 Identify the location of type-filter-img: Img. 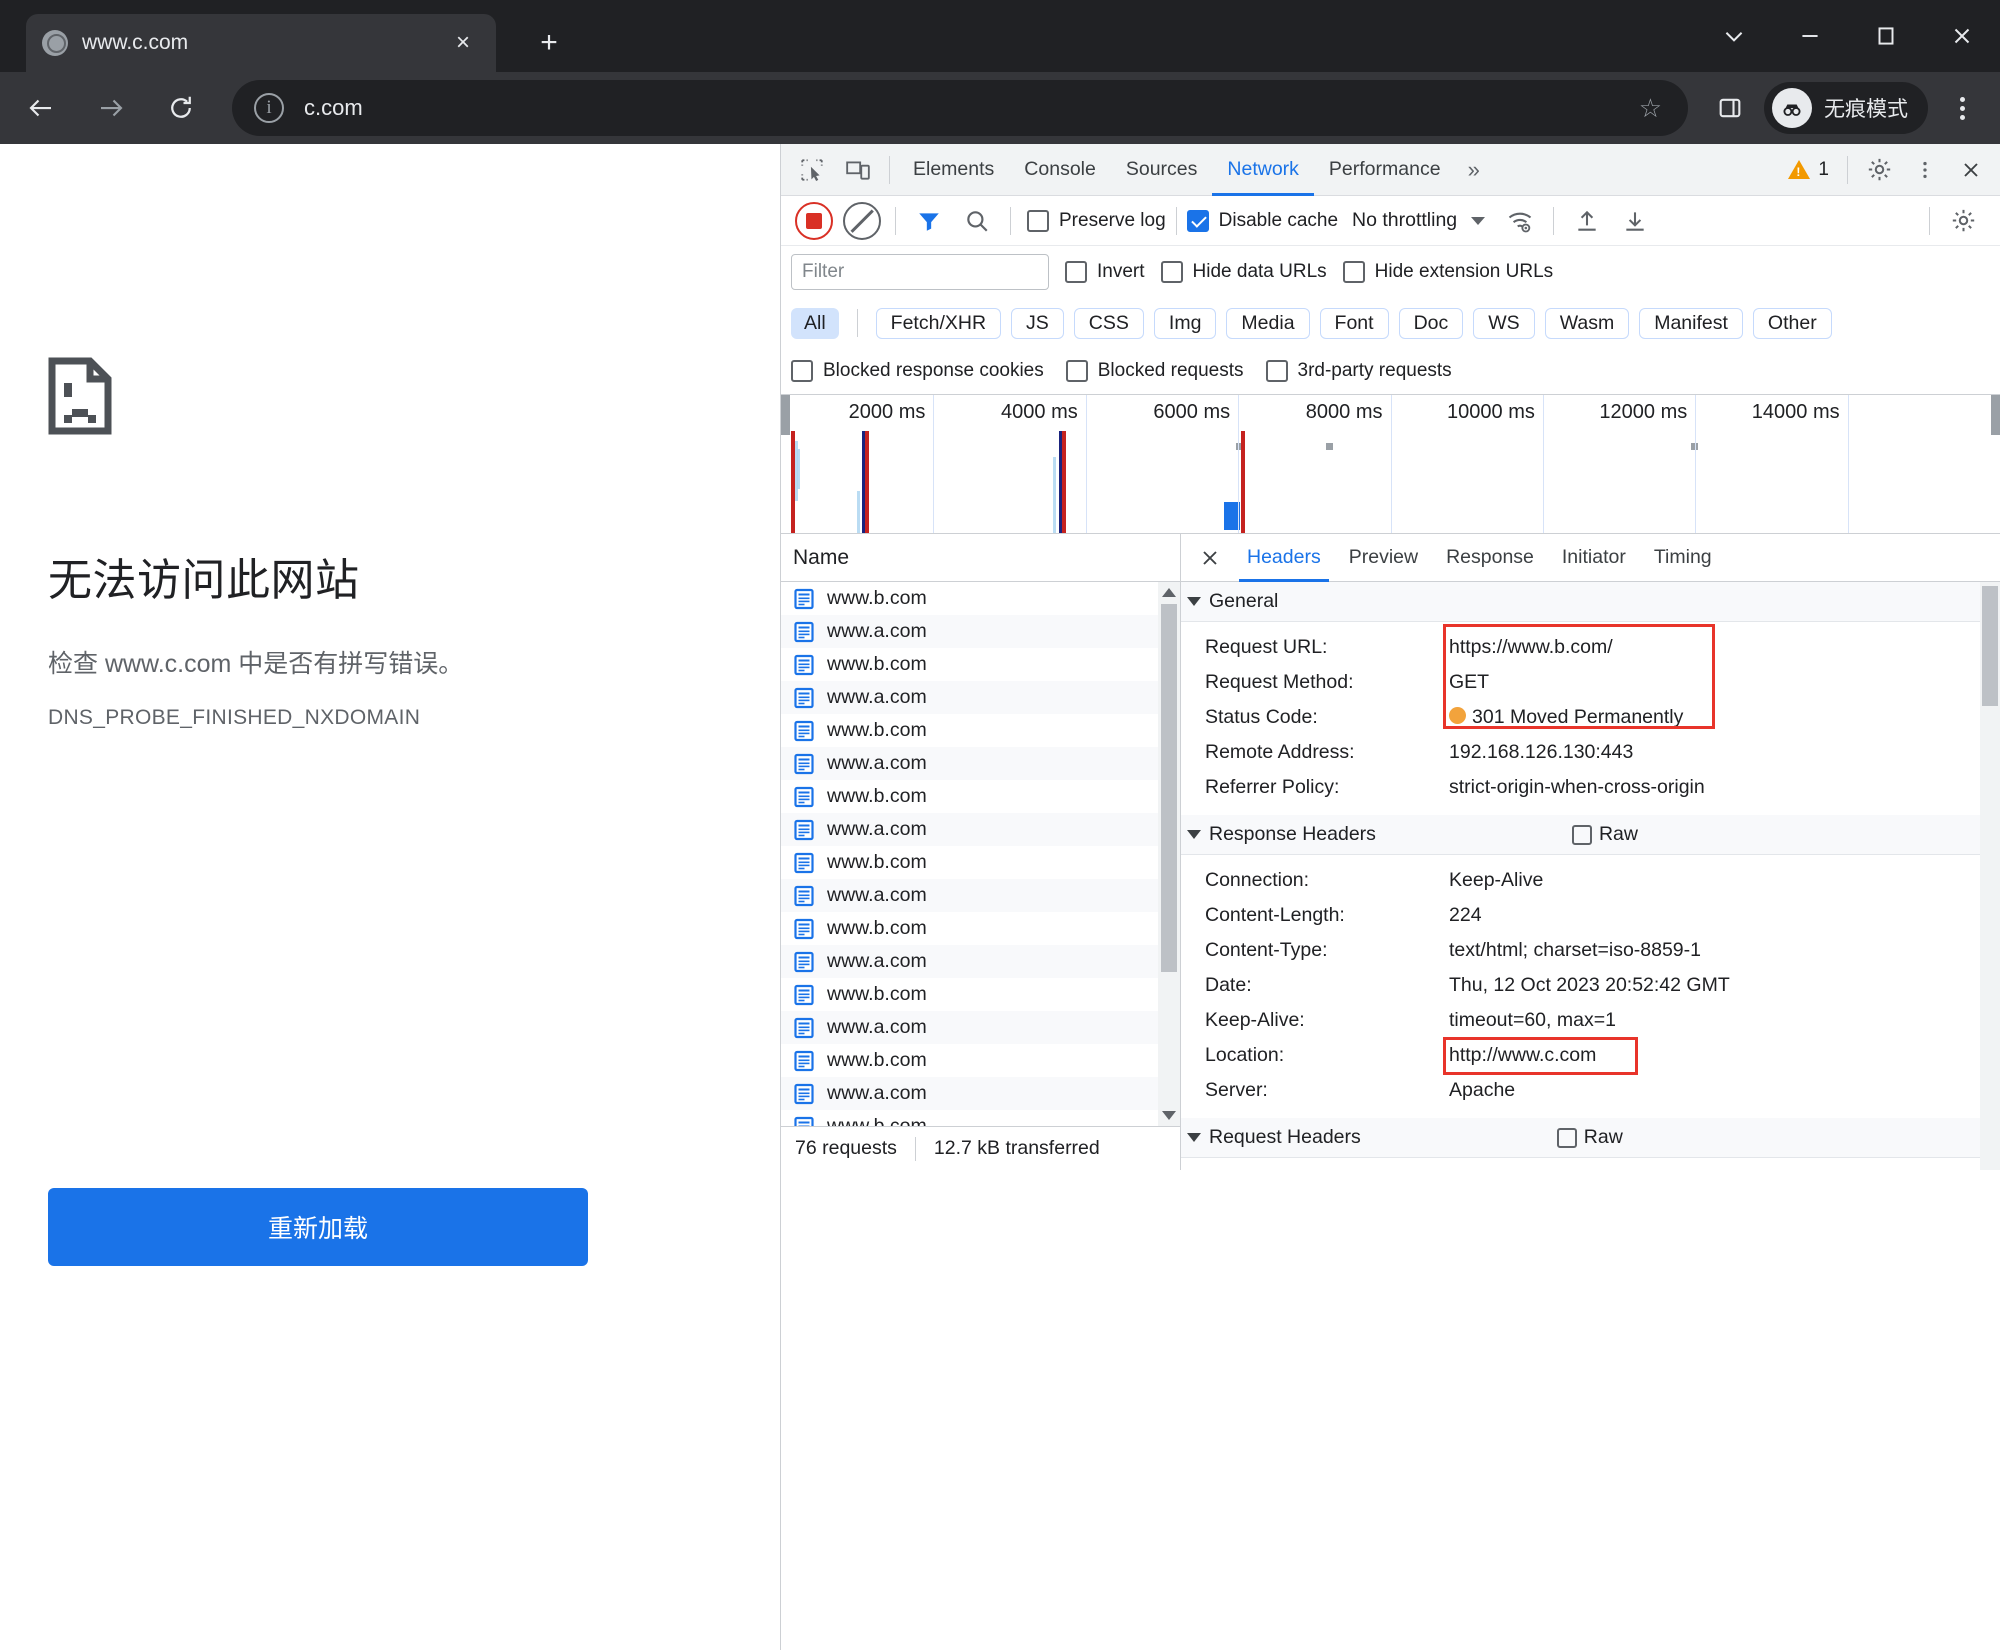
(1185, 323).